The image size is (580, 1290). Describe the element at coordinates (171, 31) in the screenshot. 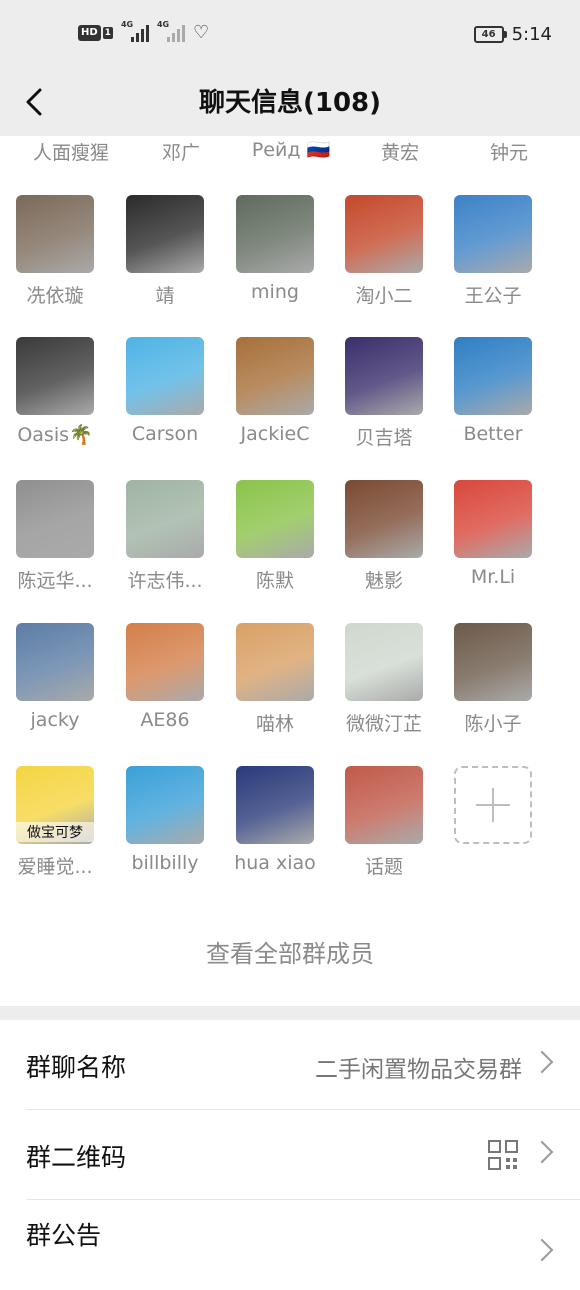

I see `signal-icon-2: 4G` at that location.